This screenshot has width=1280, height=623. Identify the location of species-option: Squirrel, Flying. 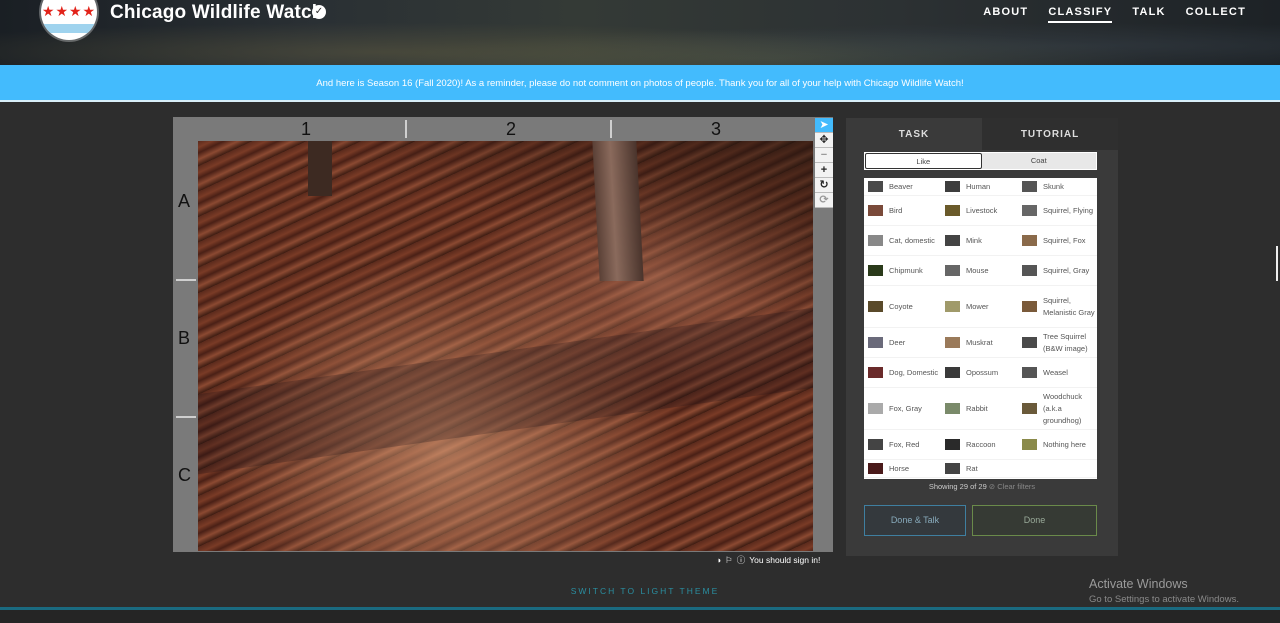
(1057, 211).